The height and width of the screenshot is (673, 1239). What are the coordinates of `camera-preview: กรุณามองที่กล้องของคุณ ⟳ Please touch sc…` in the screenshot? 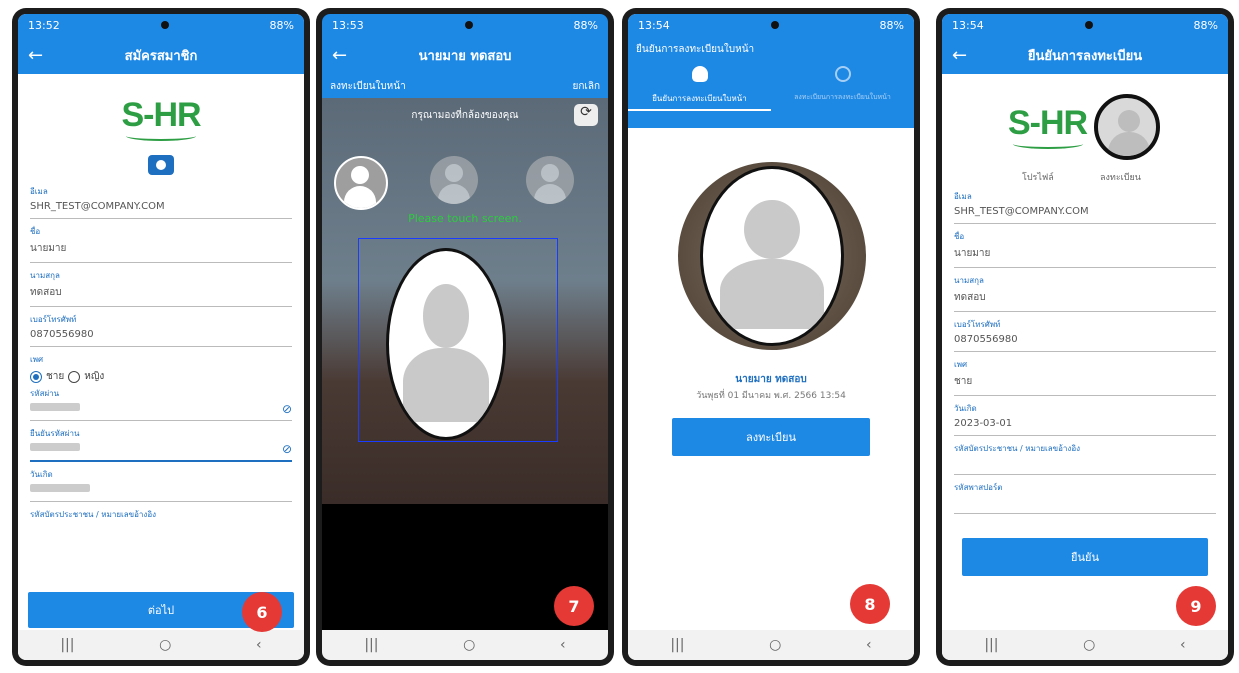 It's located at (465, 301).